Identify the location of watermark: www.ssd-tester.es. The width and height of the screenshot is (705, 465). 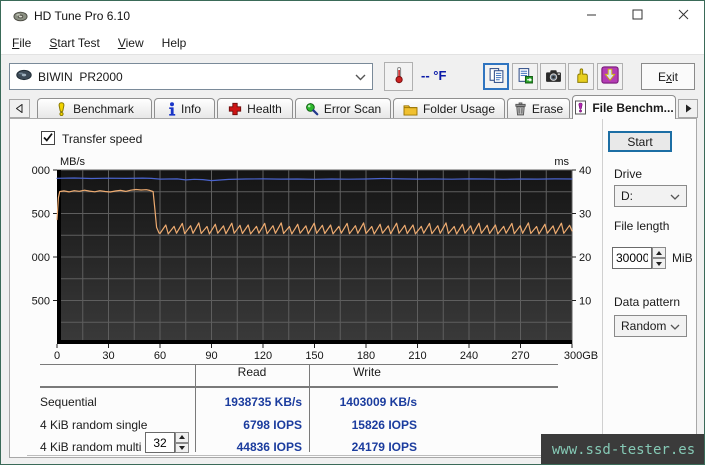
(622, 449).